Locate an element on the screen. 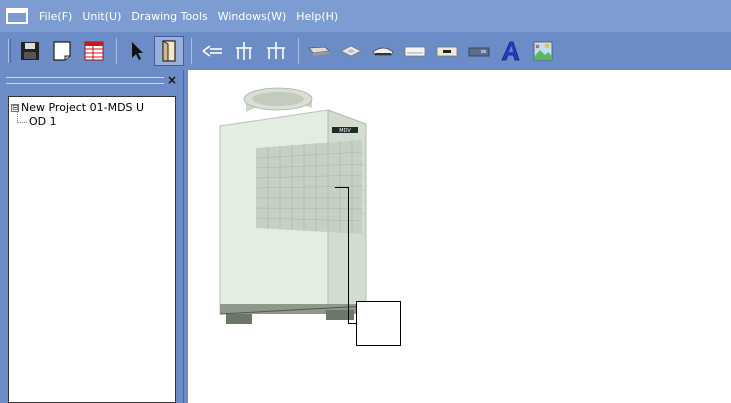 The image size is (731, 403). duct-unit-icon is located at coordinates (319, 51).